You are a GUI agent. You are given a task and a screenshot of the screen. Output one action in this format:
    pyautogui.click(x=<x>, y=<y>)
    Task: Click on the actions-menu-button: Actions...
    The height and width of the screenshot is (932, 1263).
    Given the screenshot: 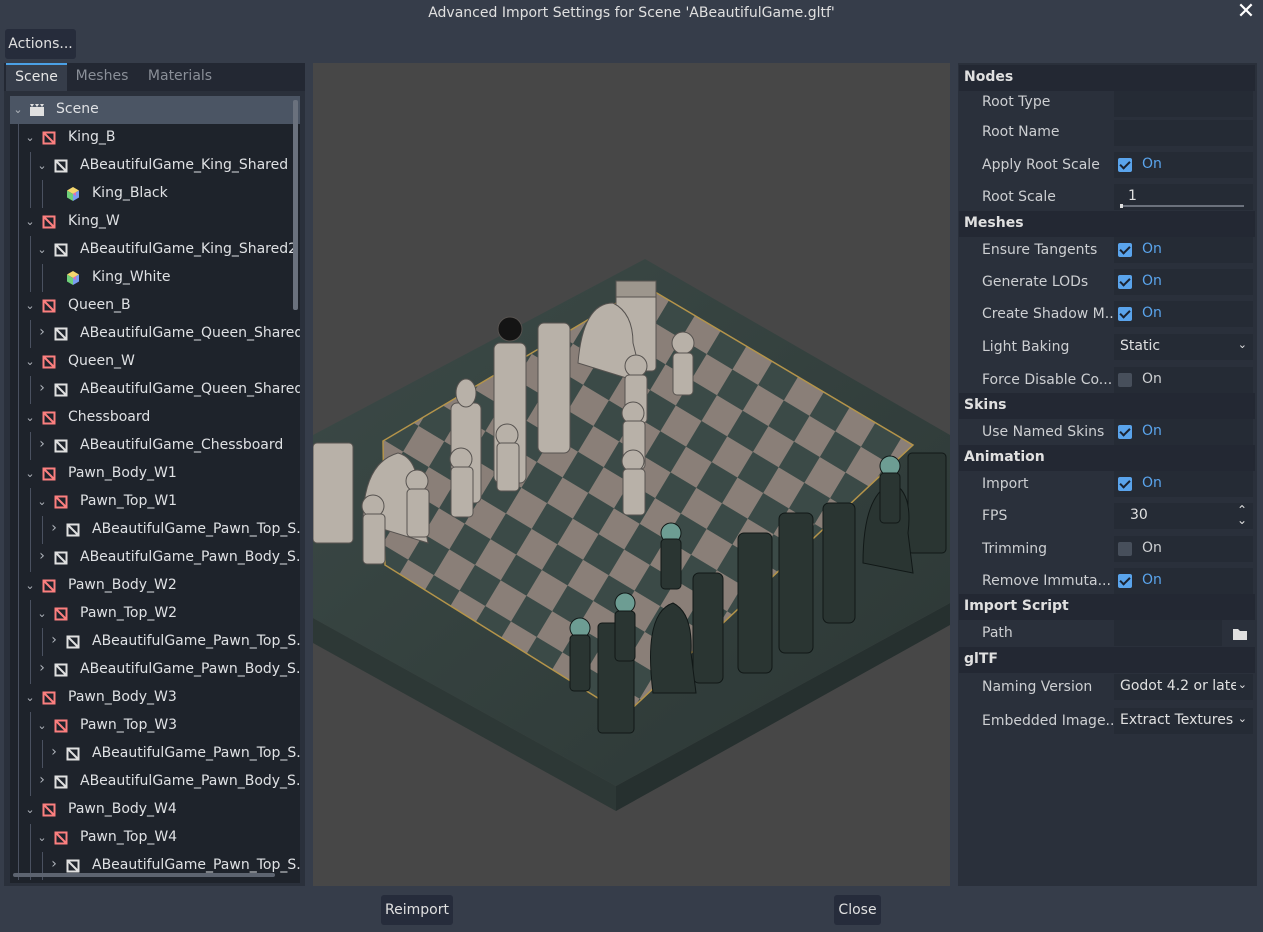 What is the action you would take?
    pyautogui.click(x=40, y=44)
    